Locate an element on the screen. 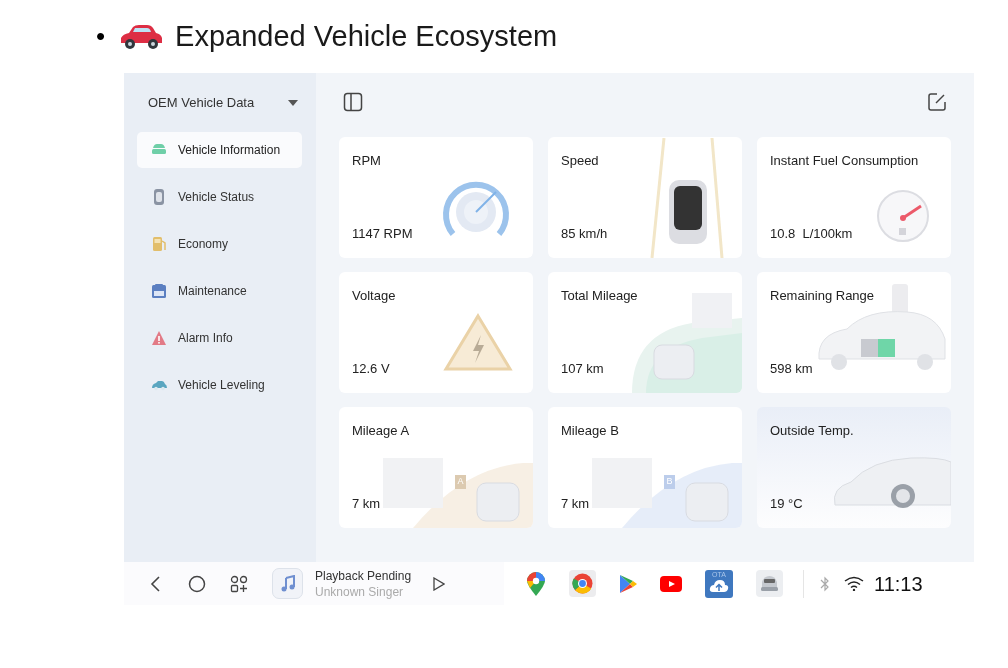 The height and width of the screenshot is (668, 1008). card-value: 107 km is located at coordinates (582, 368).